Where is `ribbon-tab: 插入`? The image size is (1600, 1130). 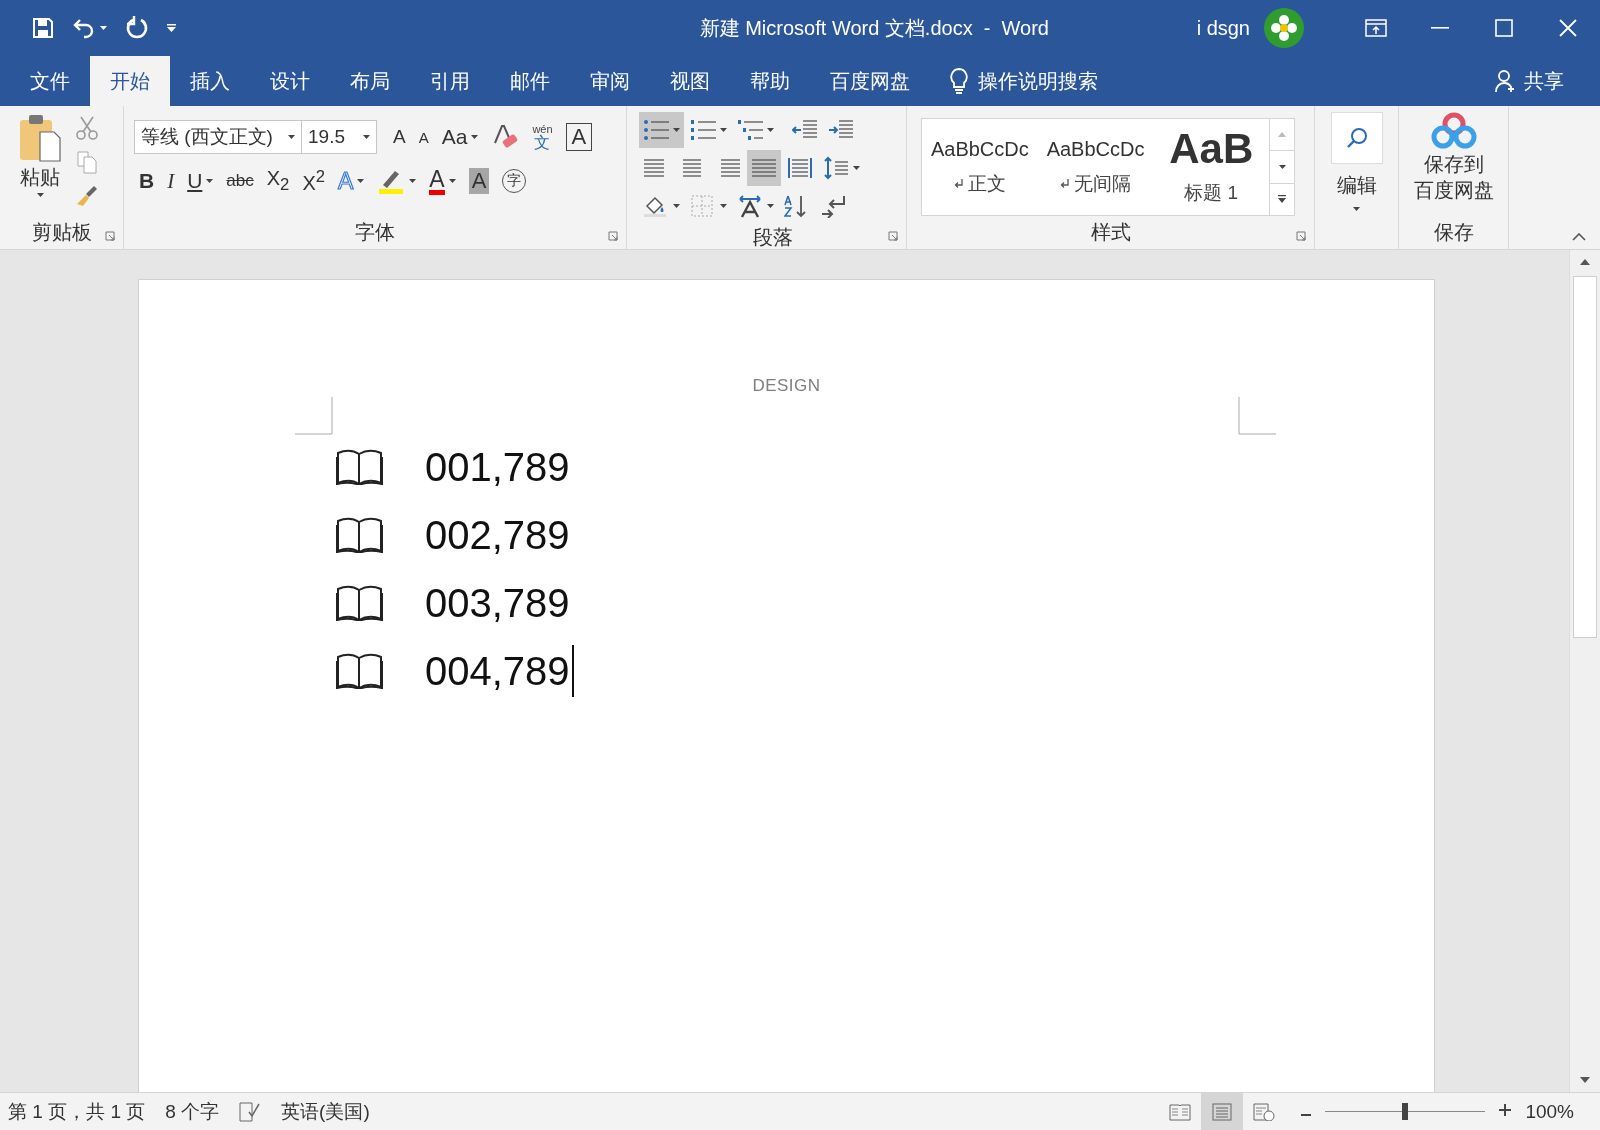 ribbon-tab: 插入 is located at coordinates (210, 81).